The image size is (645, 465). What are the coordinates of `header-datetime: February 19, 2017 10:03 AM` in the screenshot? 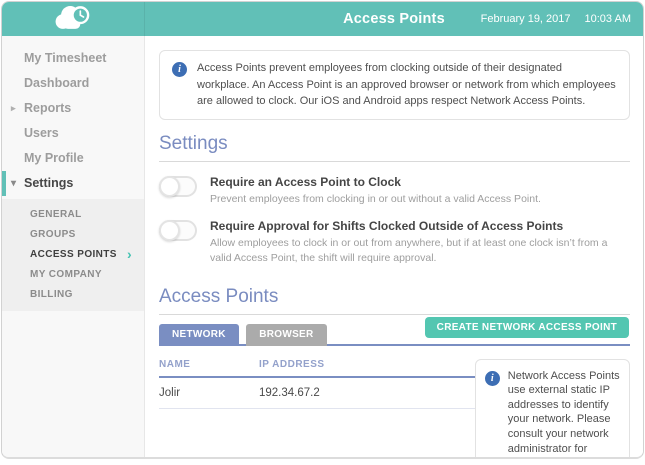 It's located at (556, 19).